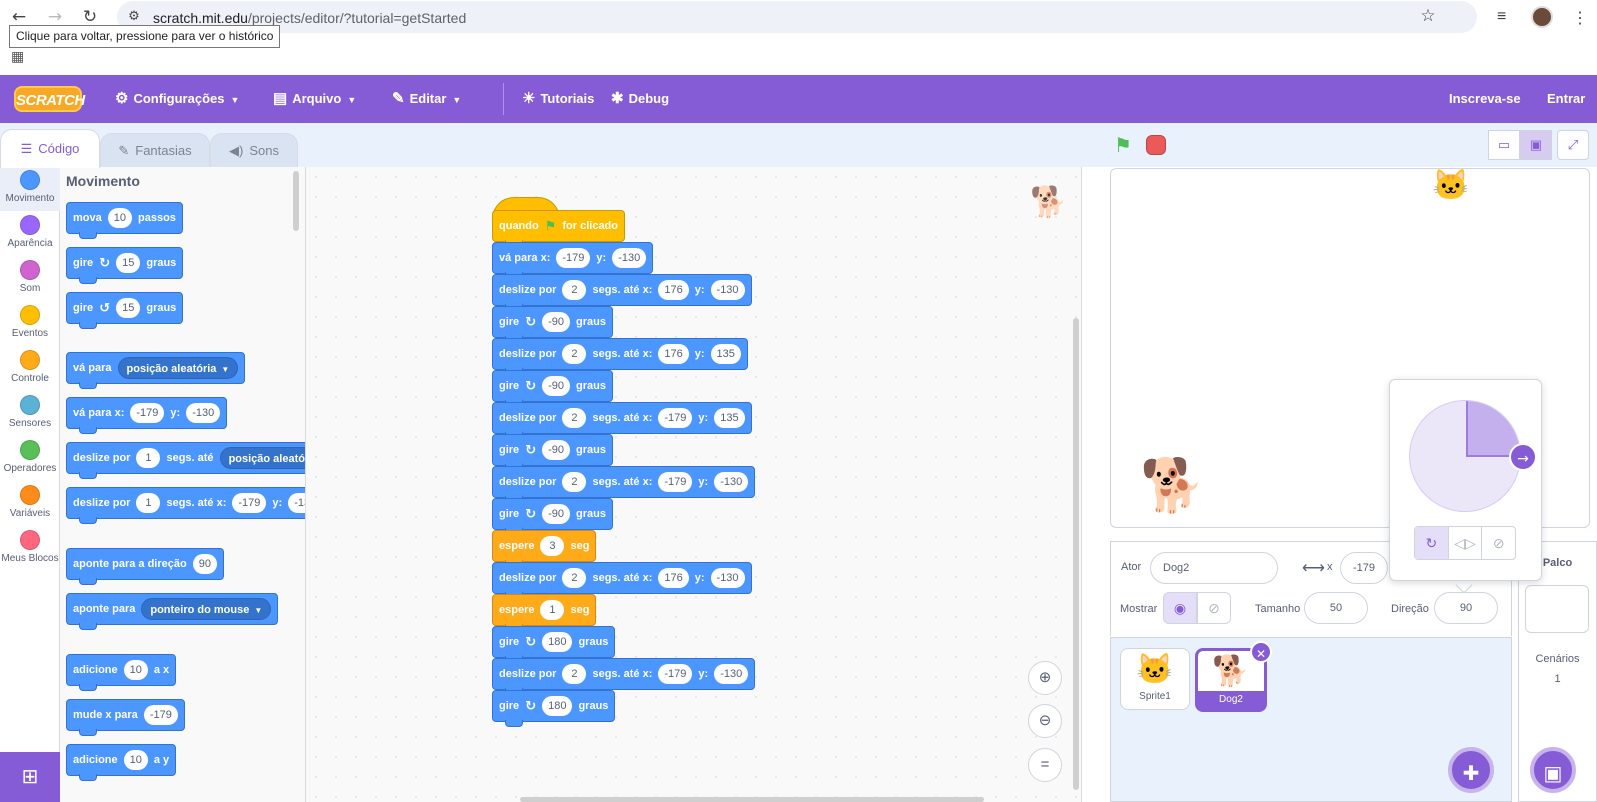  What do you see at coordinates (1573, 145) in the screenshot?
I see `fullscreen-button: ⤢` at bounding box center [1573, 145].